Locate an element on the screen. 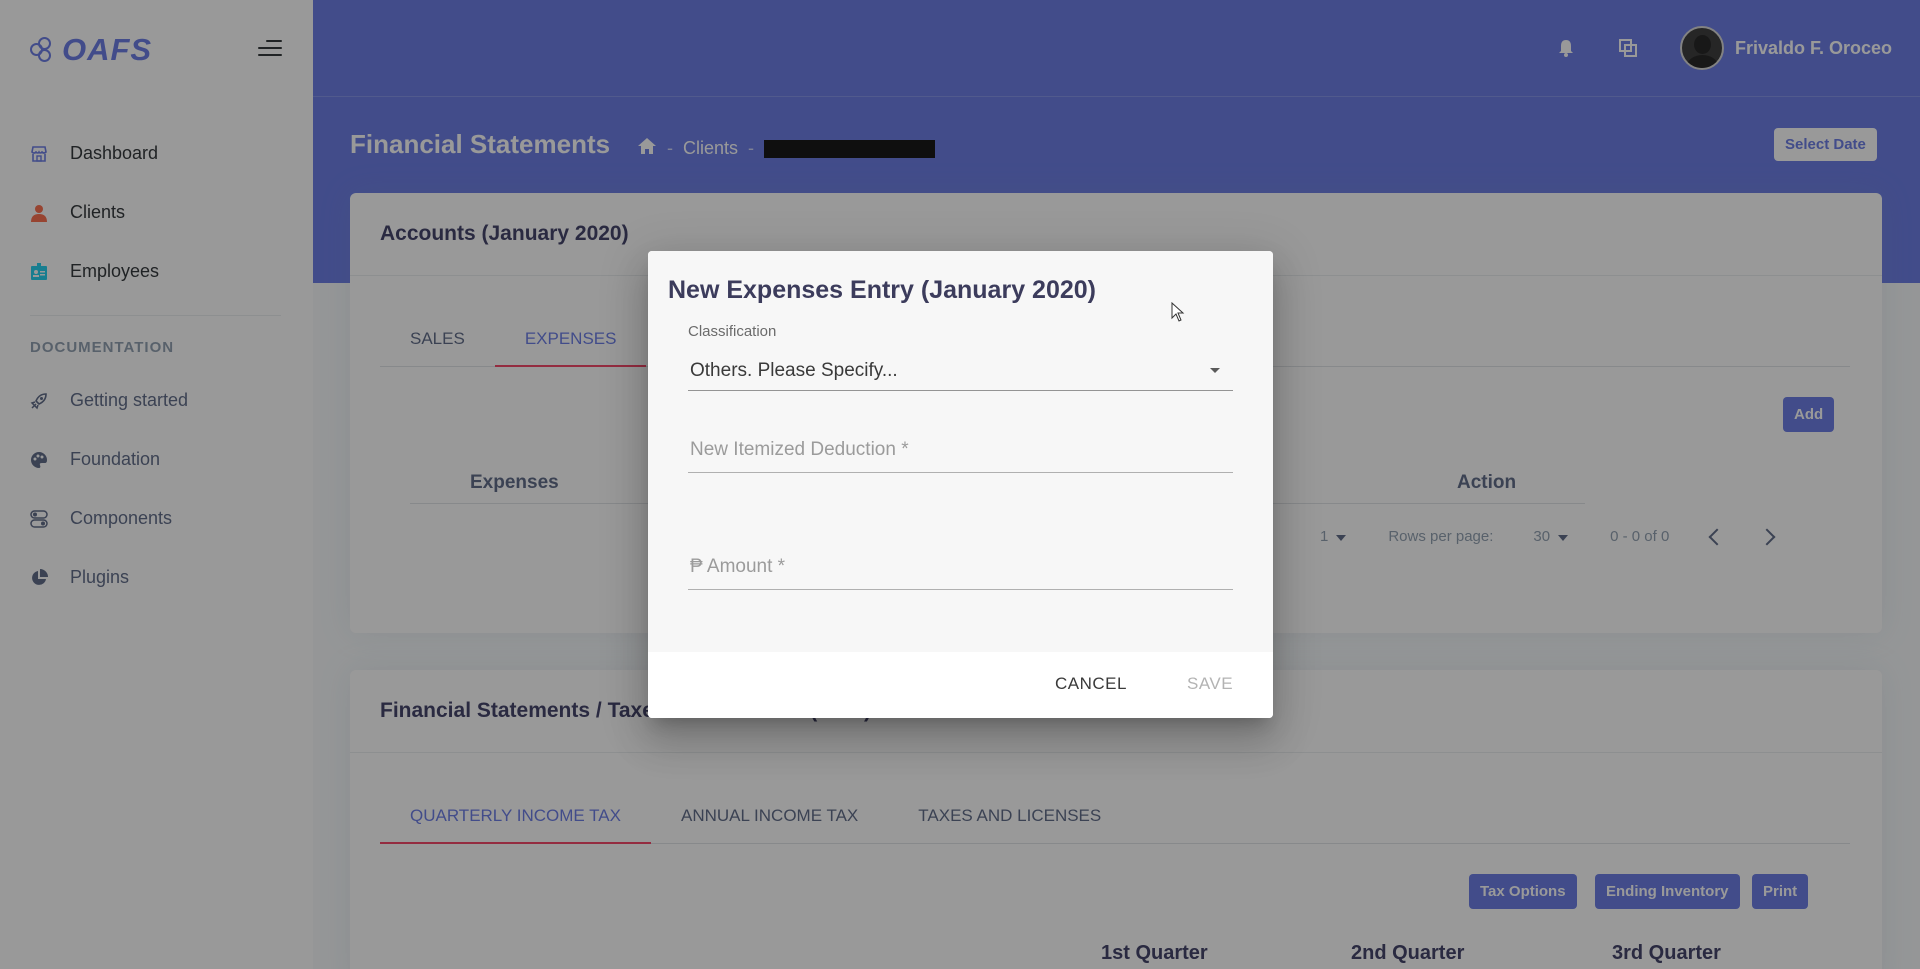 Image resolution: width=1920 pixels, height=969 pixels. amount-input: ₱ Amount * is located at coordinates (960, 567).